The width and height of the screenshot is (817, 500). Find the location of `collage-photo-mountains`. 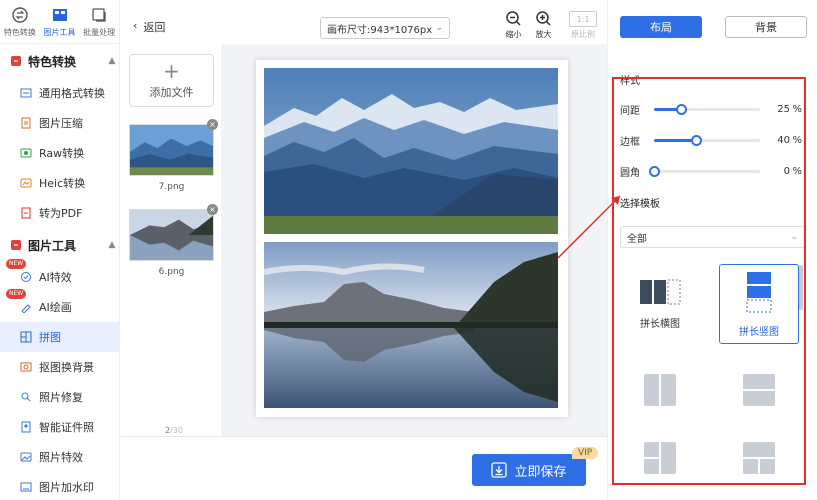

collage-photo-mountains is located at coordinates (411, 151).